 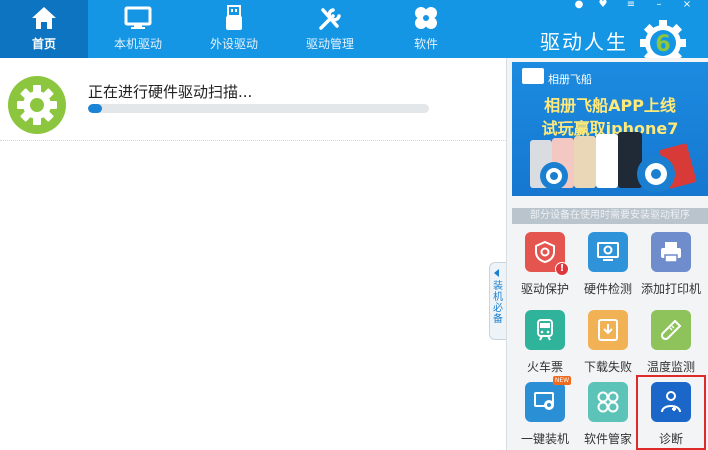 I want to click on collapse-arrow-icon, so click(x=496, y=273).